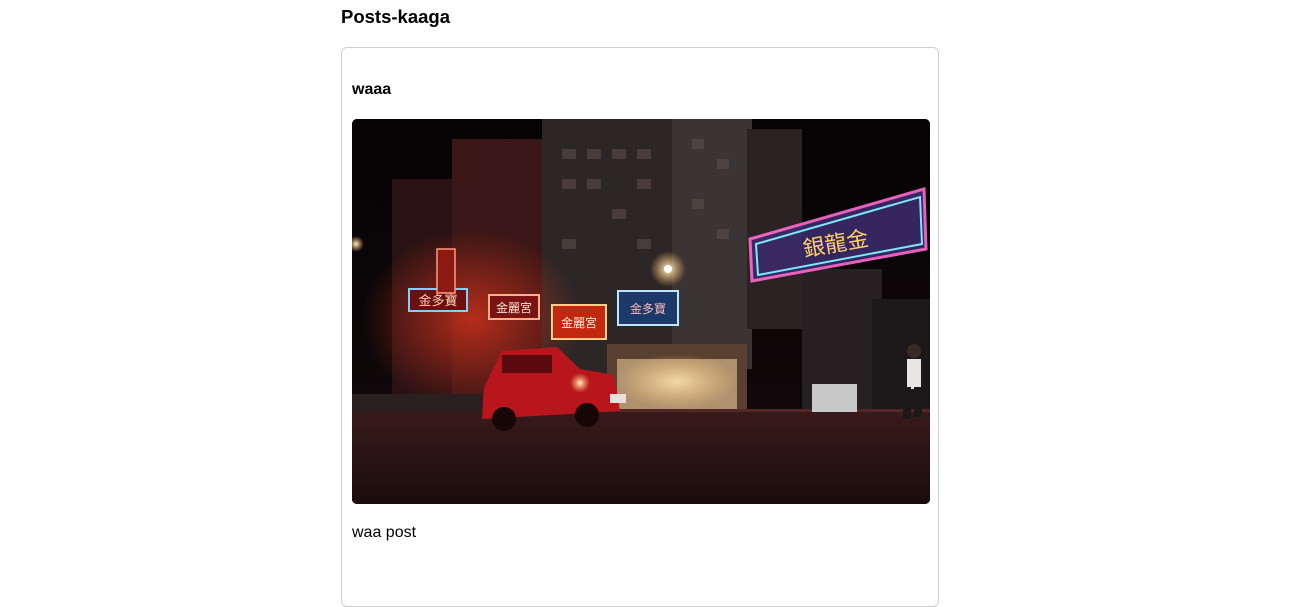 The height and width of the screenshot is (607, 1303). I want to click on sign-1-text: 金多寶, so click(437, 301).